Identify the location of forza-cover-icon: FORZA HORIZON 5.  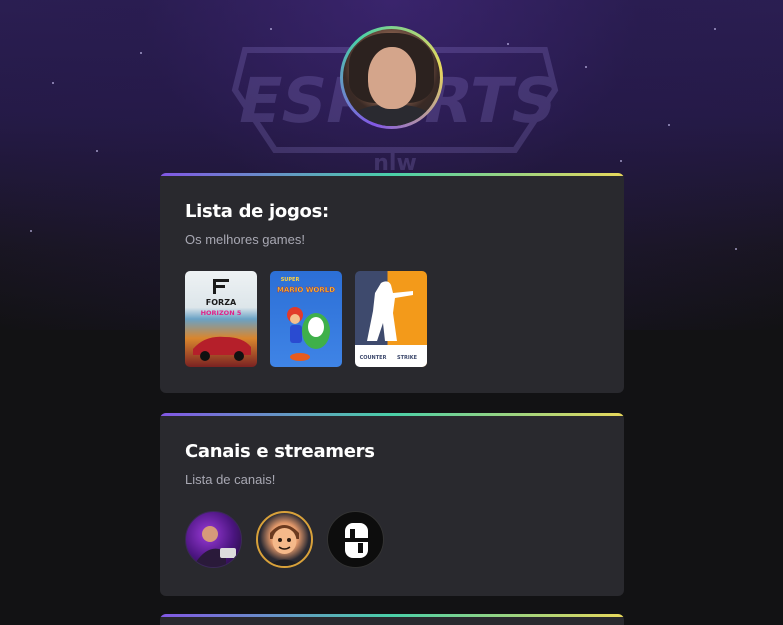
(222, 320).